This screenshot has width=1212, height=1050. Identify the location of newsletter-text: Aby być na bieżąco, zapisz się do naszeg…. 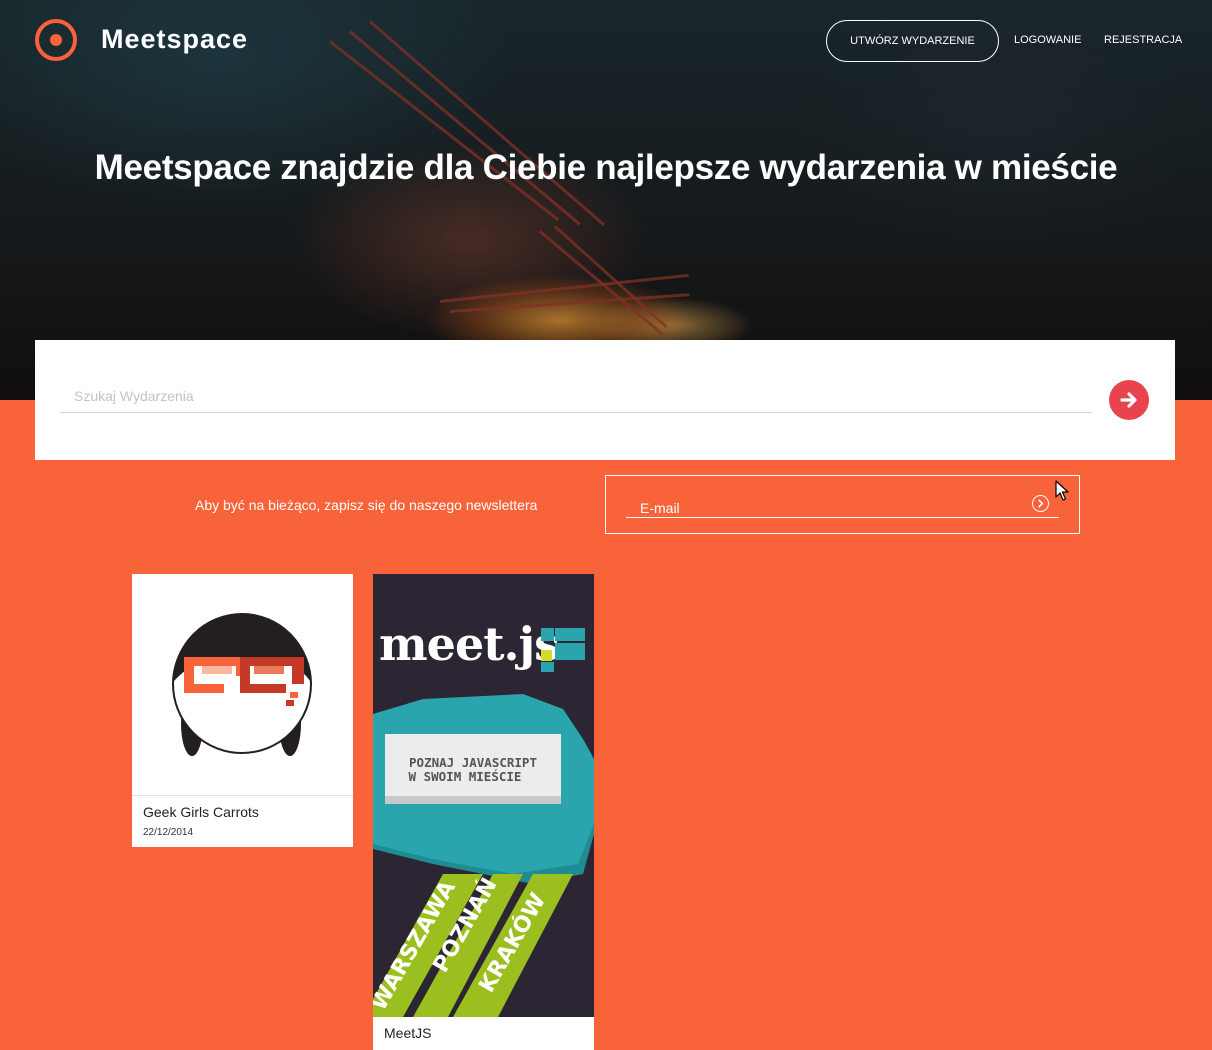
(366, 505).